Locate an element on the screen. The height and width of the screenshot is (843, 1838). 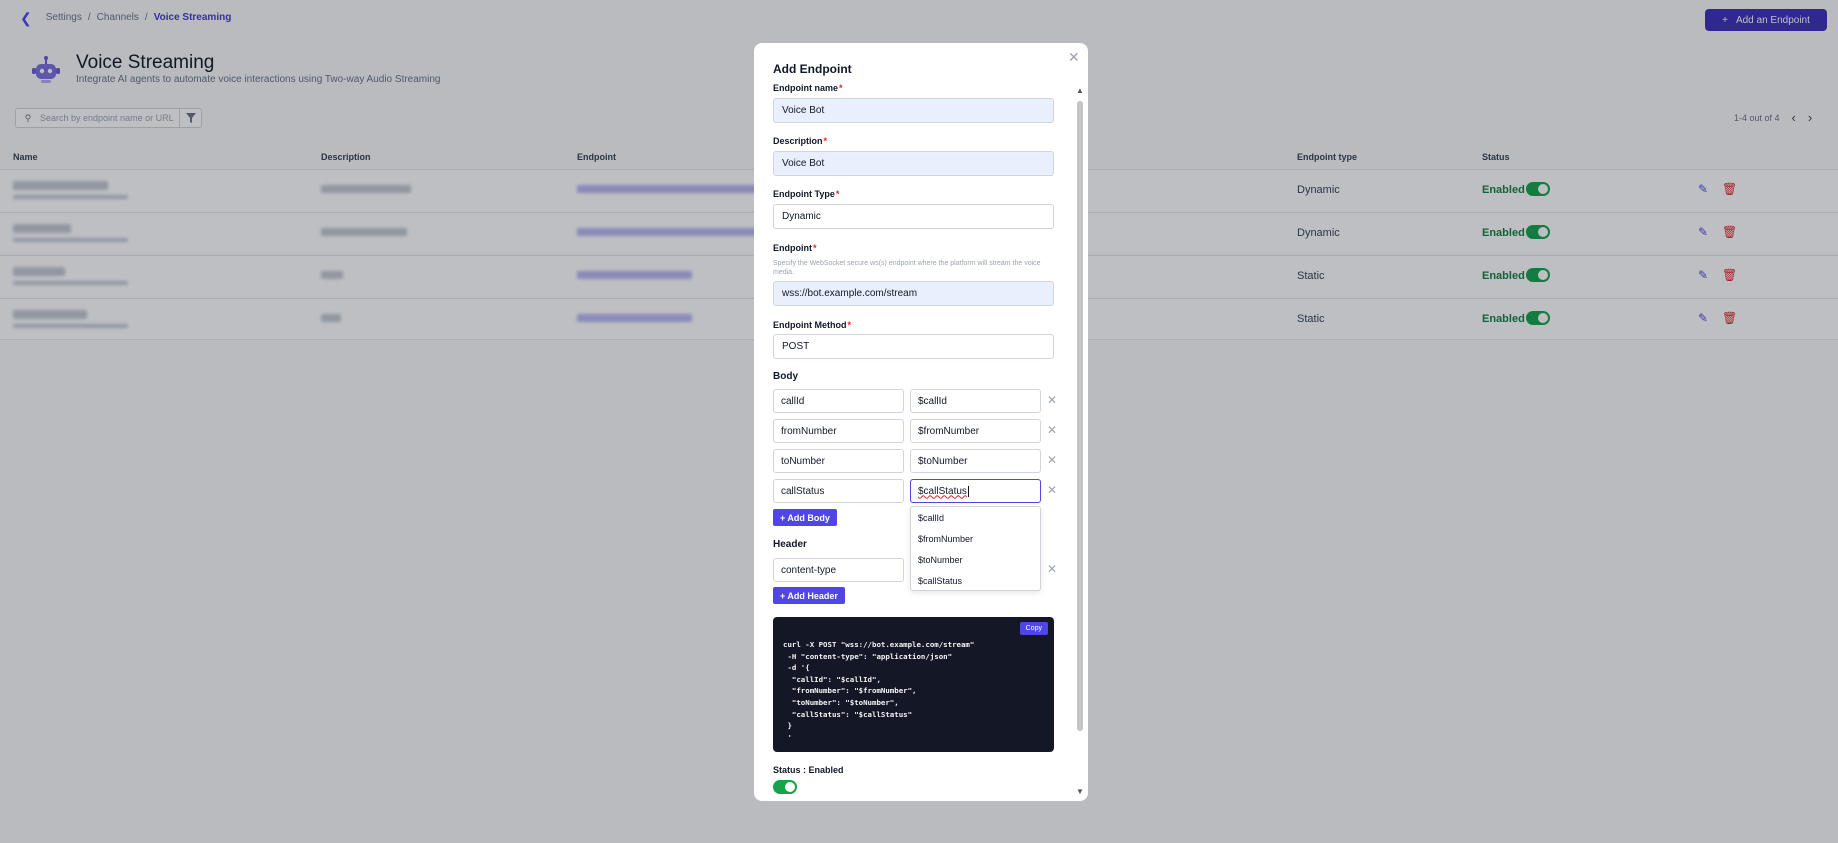
header-section-label: Header is located at coordinates (790, 544).